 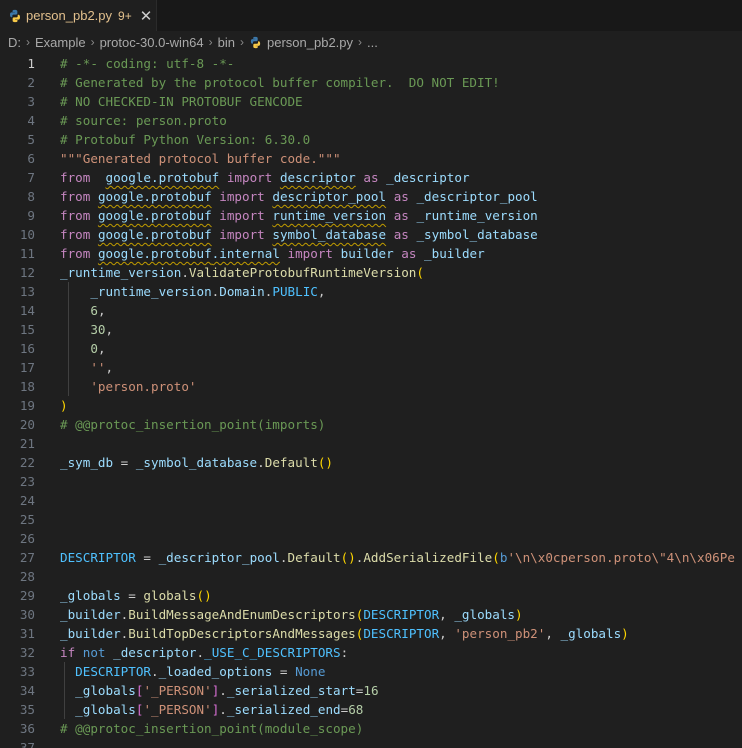 I want to click on code-token: # Protobuf Python Version: 6.30.0, so click(x=185, y=139).